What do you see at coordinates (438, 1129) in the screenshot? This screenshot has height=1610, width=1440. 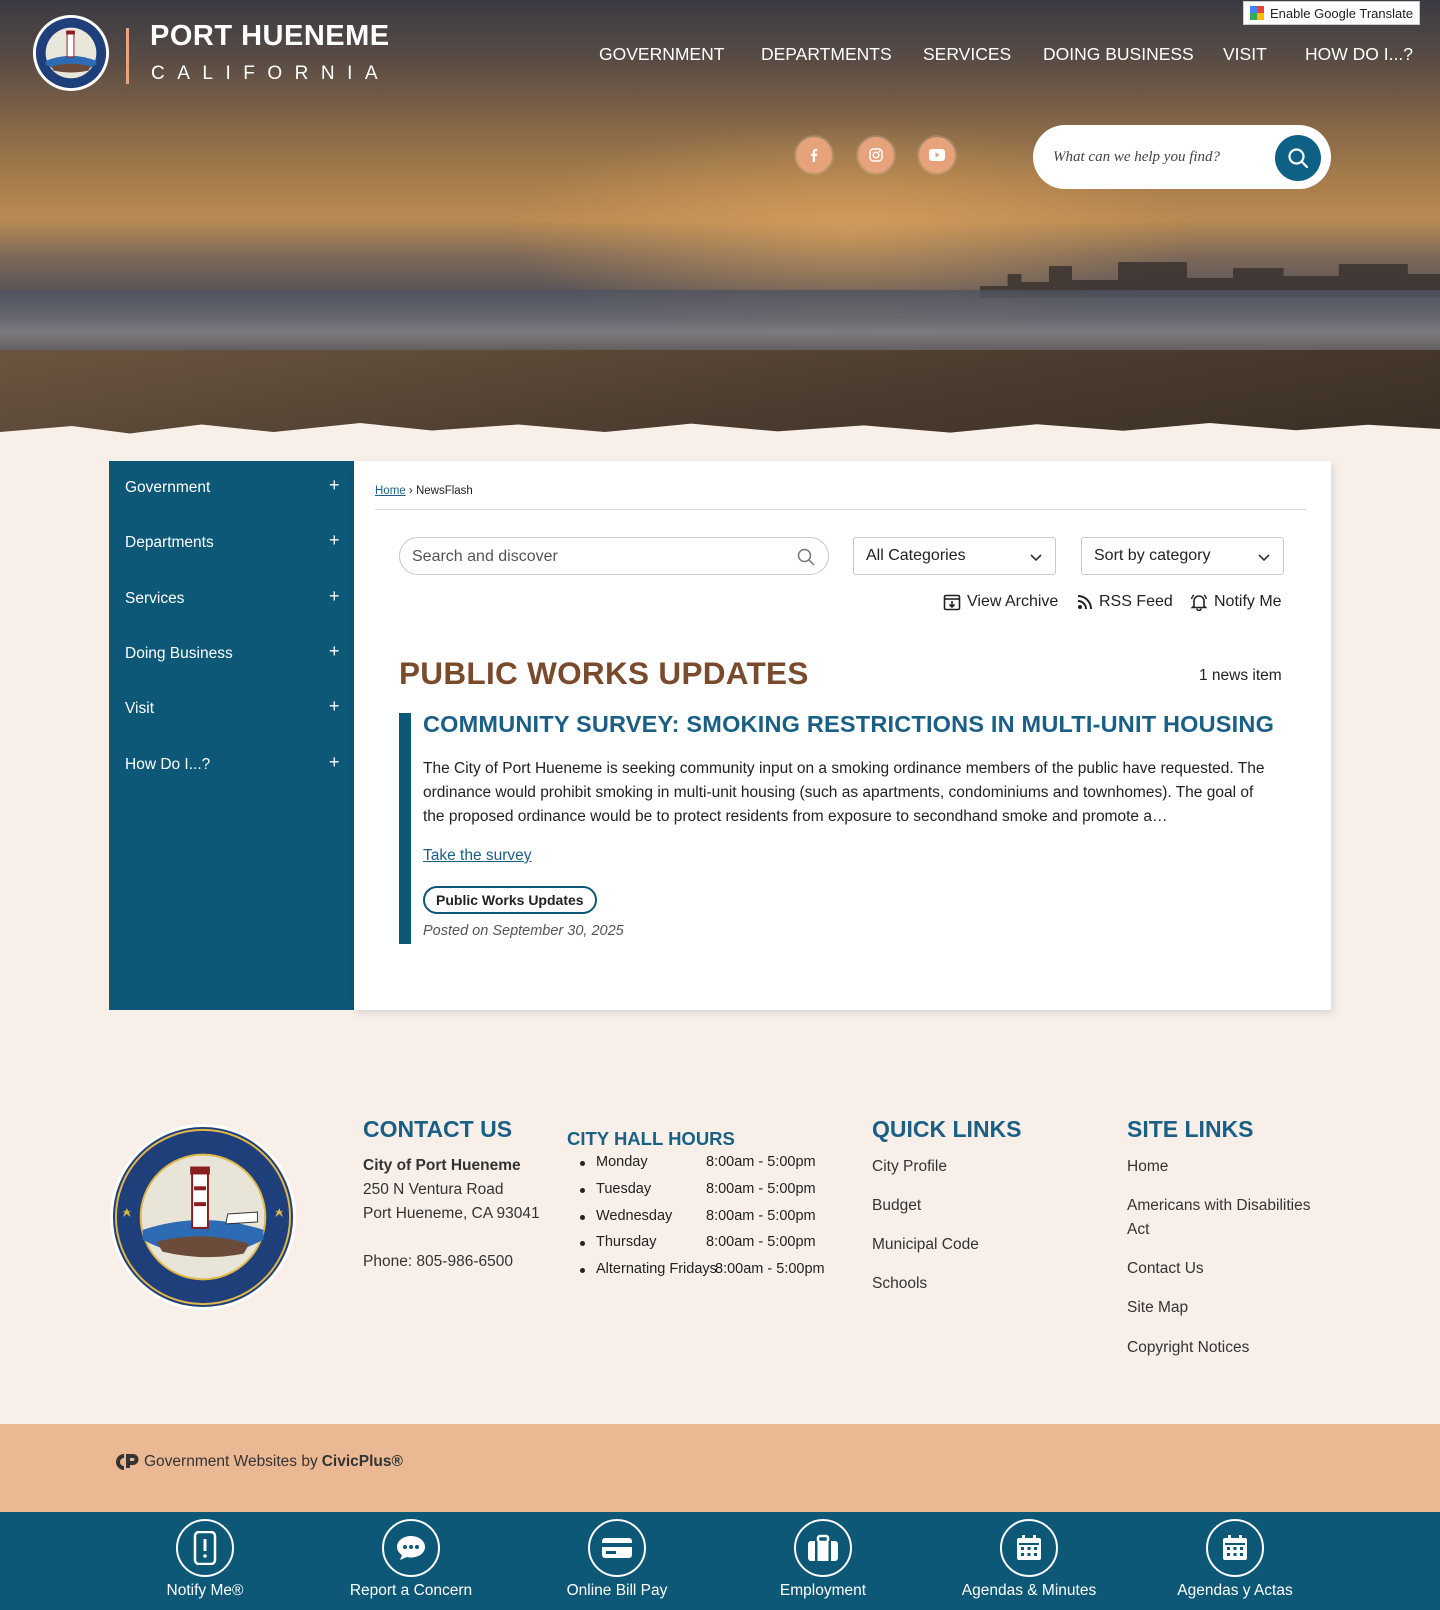 I see `contact-heading: CONTACT US` at bounding box center [438, 1129].